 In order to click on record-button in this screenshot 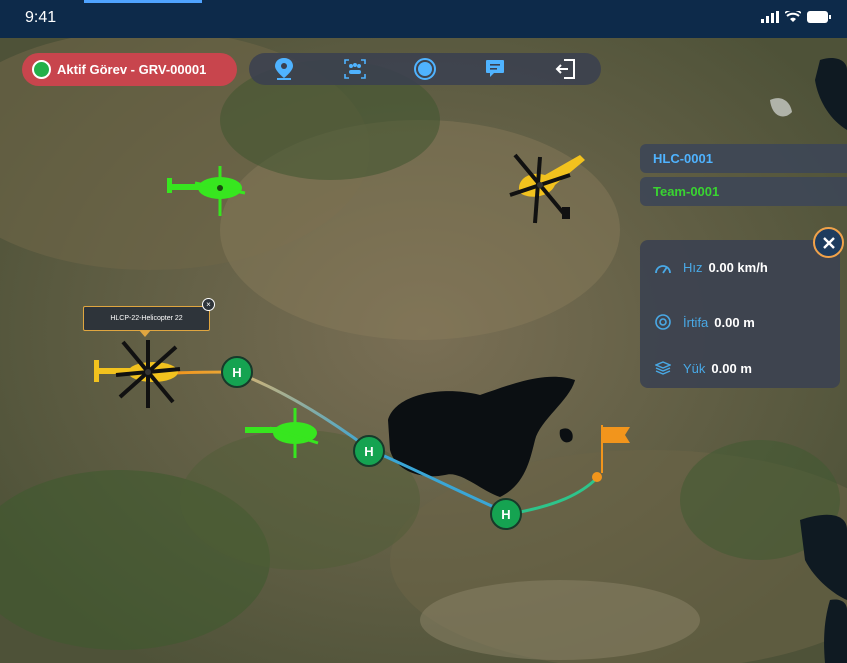, I will do `click(425, 69)`.